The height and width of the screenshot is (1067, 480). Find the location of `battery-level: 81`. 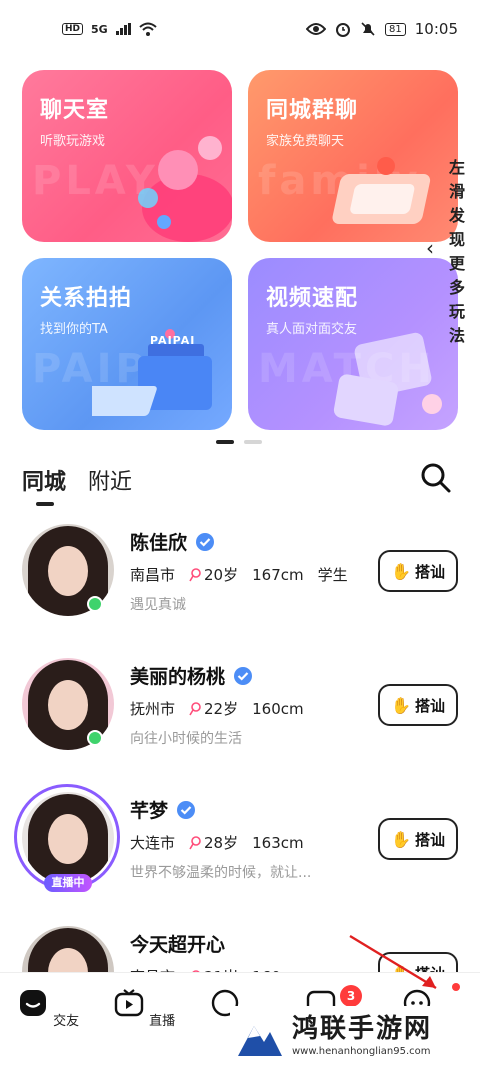

battery-level: 81 is located at coordinates (395, 29).